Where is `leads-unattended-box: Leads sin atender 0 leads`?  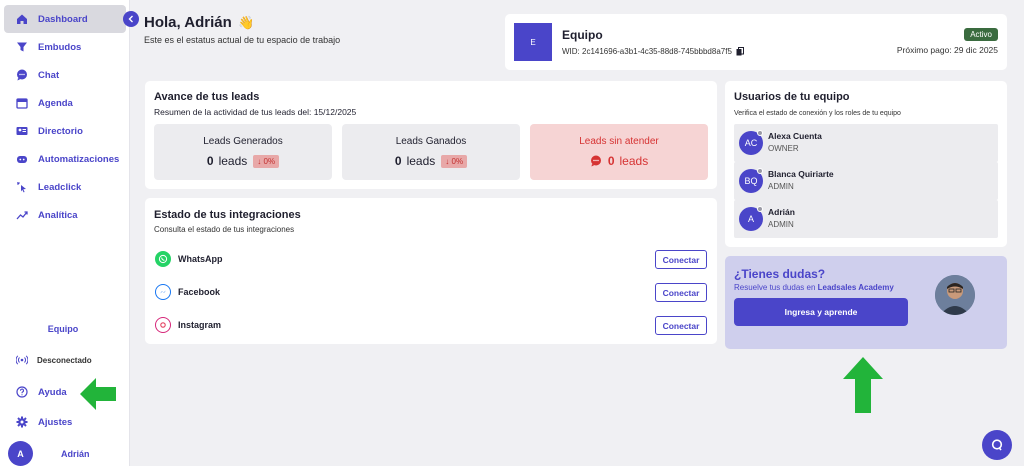
leads-unattended-box: Leads sin atender 0 leads is located at coordinates (619, 152).